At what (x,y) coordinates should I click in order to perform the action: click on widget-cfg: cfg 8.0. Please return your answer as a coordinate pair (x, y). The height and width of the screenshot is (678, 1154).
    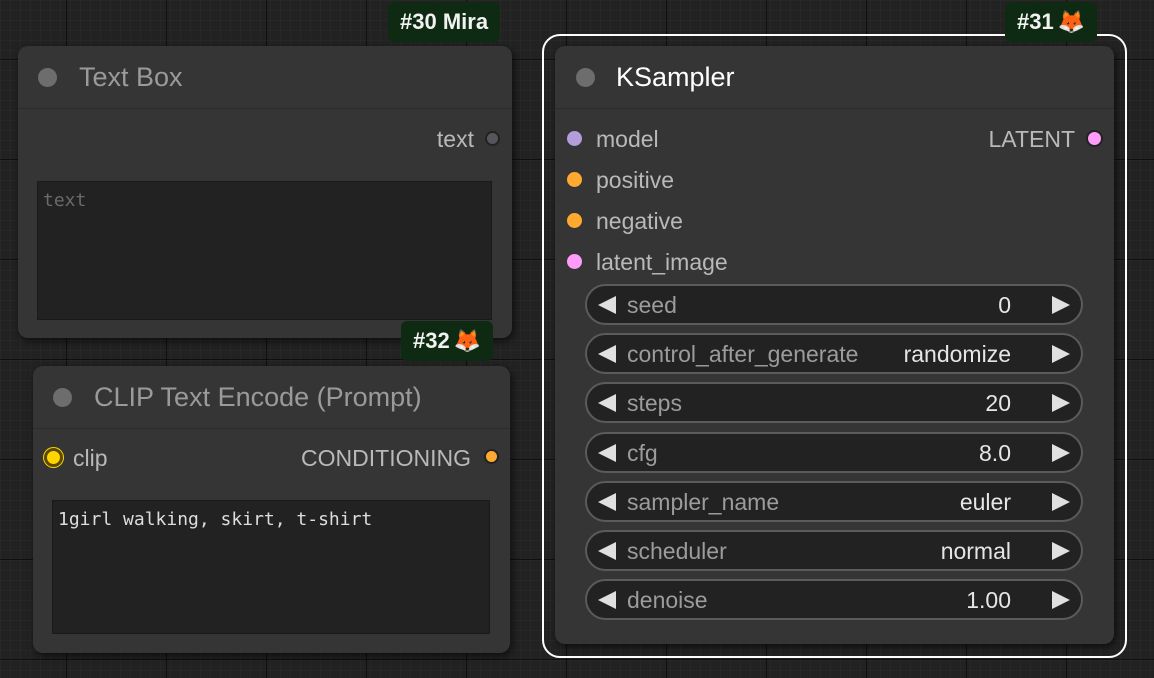
    Looking at the image, I should click on (834, 452).